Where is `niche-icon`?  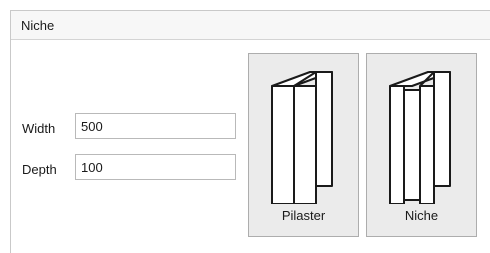 niche-icon is located at coordinates (420, 137).